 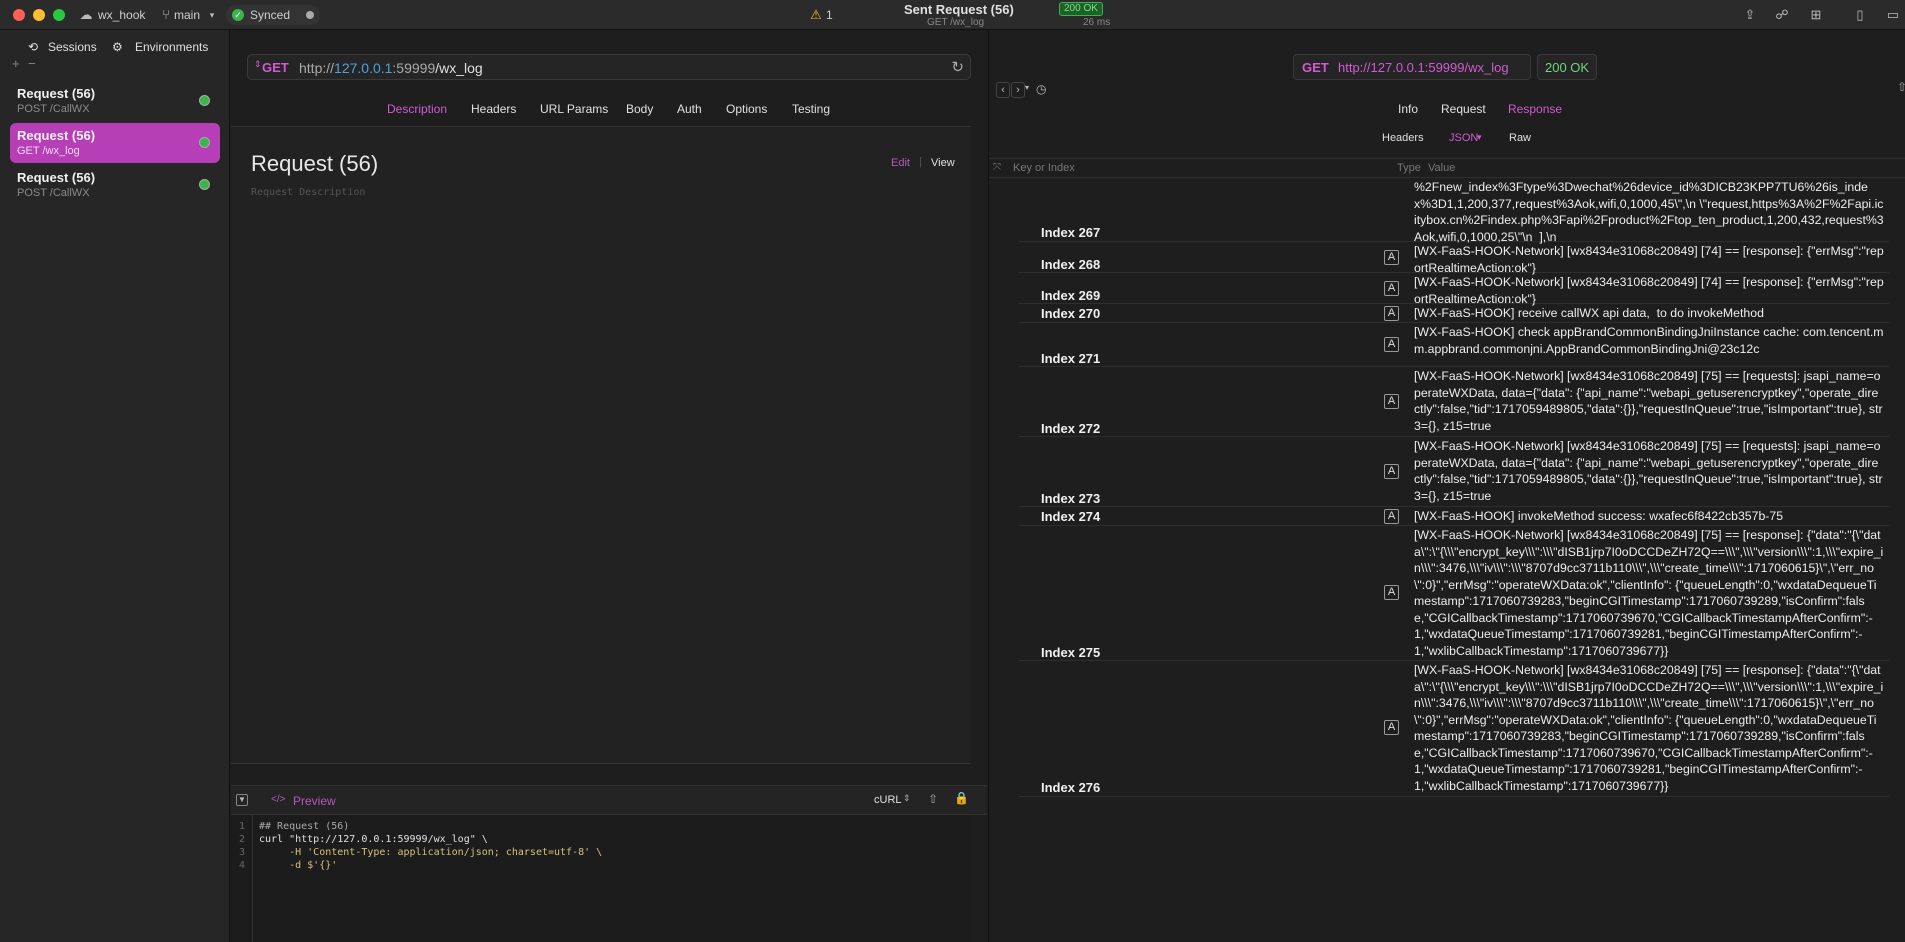 I want to click on tab-auth: Auth, so click(x=689, y=109).